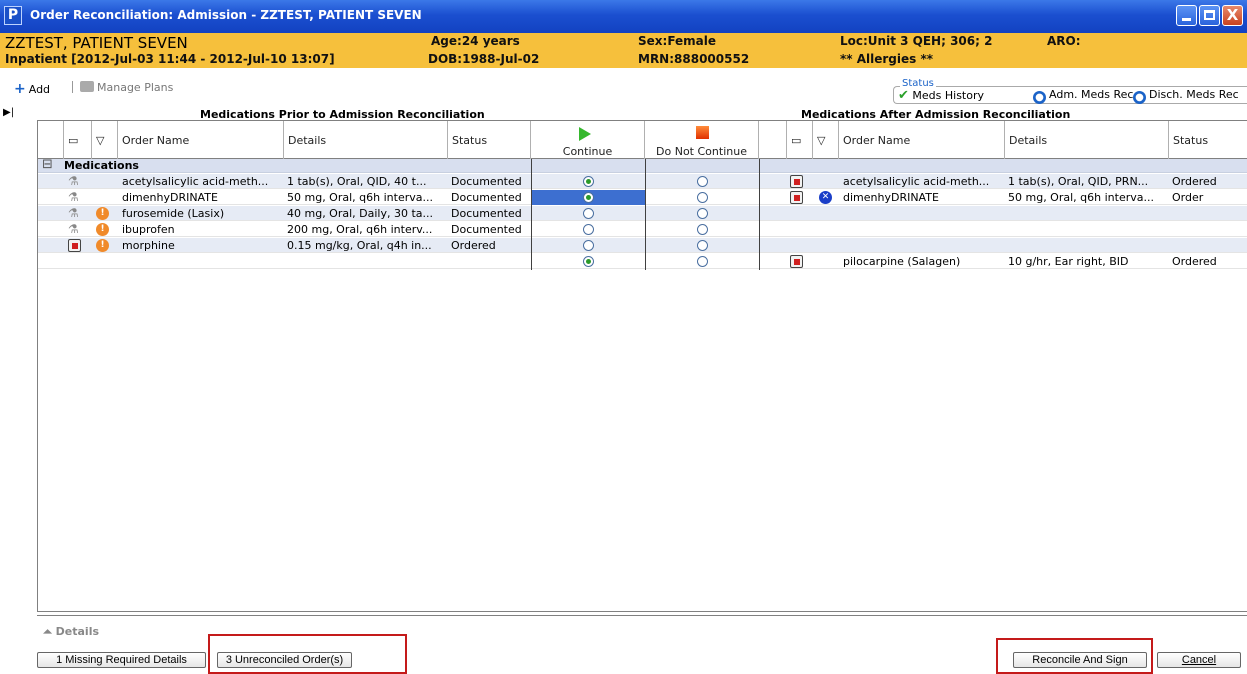 This screenshot has width=1247, height=674. I want to click on collapse-minus-icon: ⊟, so click(47, 164).